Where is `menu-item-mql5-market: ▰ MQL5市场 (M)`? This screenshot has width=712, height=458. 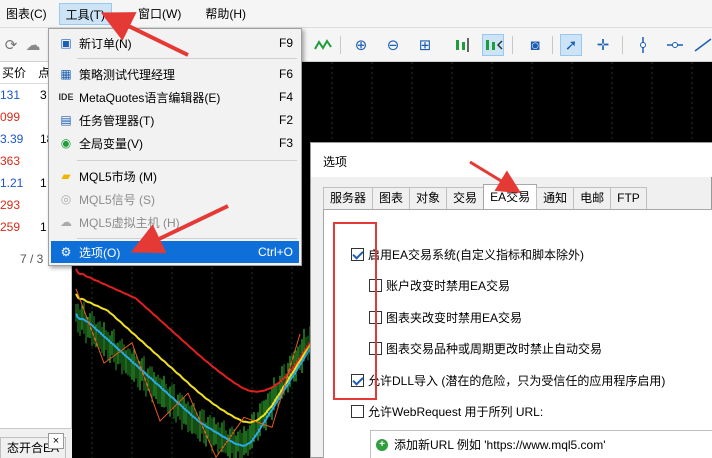 menu-item-mql5-market: ▰ MQL5市场 (M) is located at coordinates (175, 176).